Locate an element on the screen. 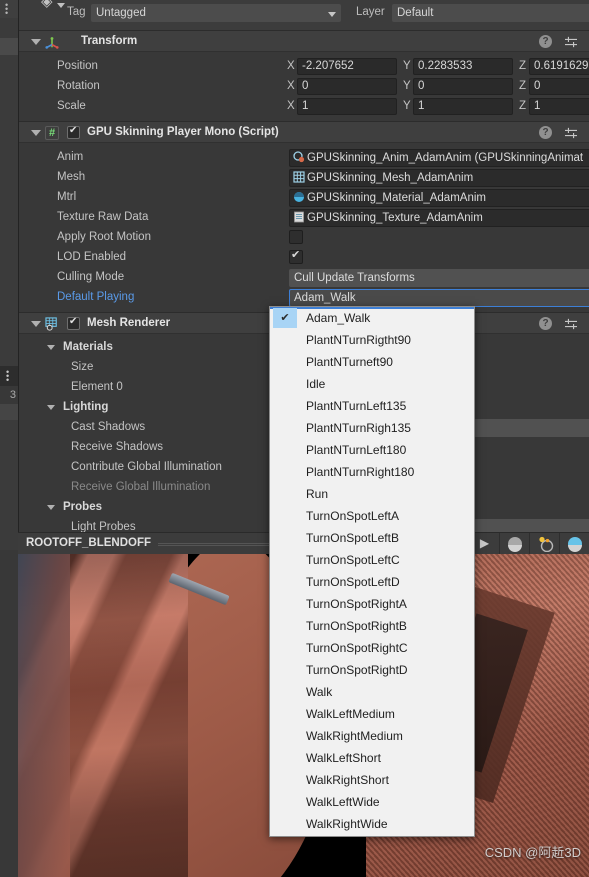 This screenshot has height=877, width=589. dropdown-item: PlantNTurnLeft135 is located at coordinates (372, 406).